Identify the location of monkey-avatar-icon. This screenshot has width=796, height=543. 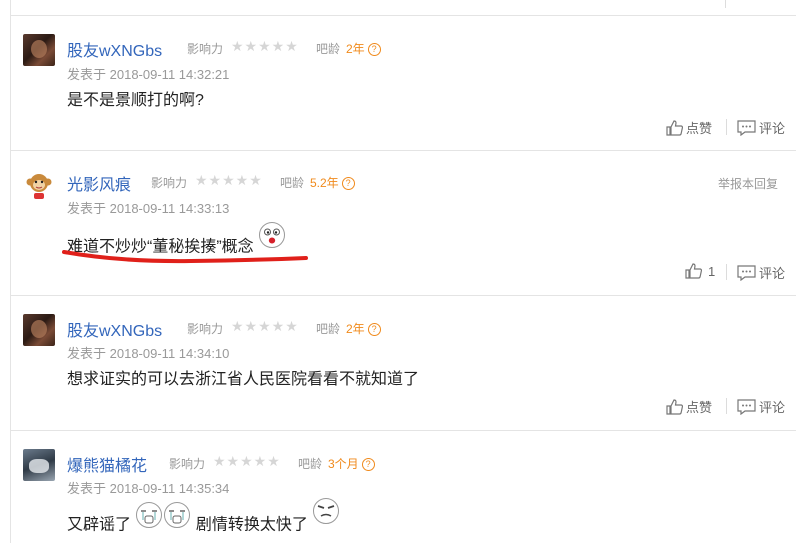
(39, 186).